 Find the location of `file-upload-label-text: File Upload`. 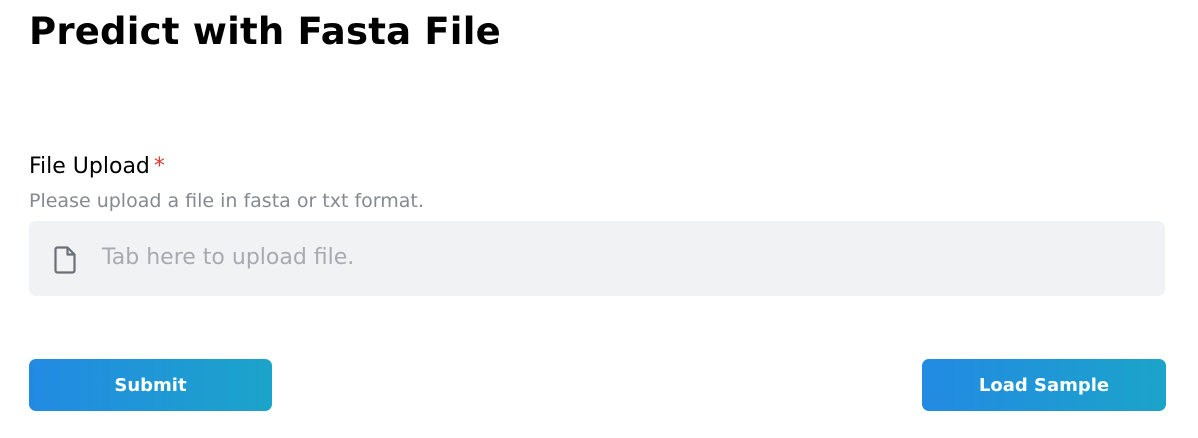

file-upload-label-text: File Upload is located at coordinates (89, 166).